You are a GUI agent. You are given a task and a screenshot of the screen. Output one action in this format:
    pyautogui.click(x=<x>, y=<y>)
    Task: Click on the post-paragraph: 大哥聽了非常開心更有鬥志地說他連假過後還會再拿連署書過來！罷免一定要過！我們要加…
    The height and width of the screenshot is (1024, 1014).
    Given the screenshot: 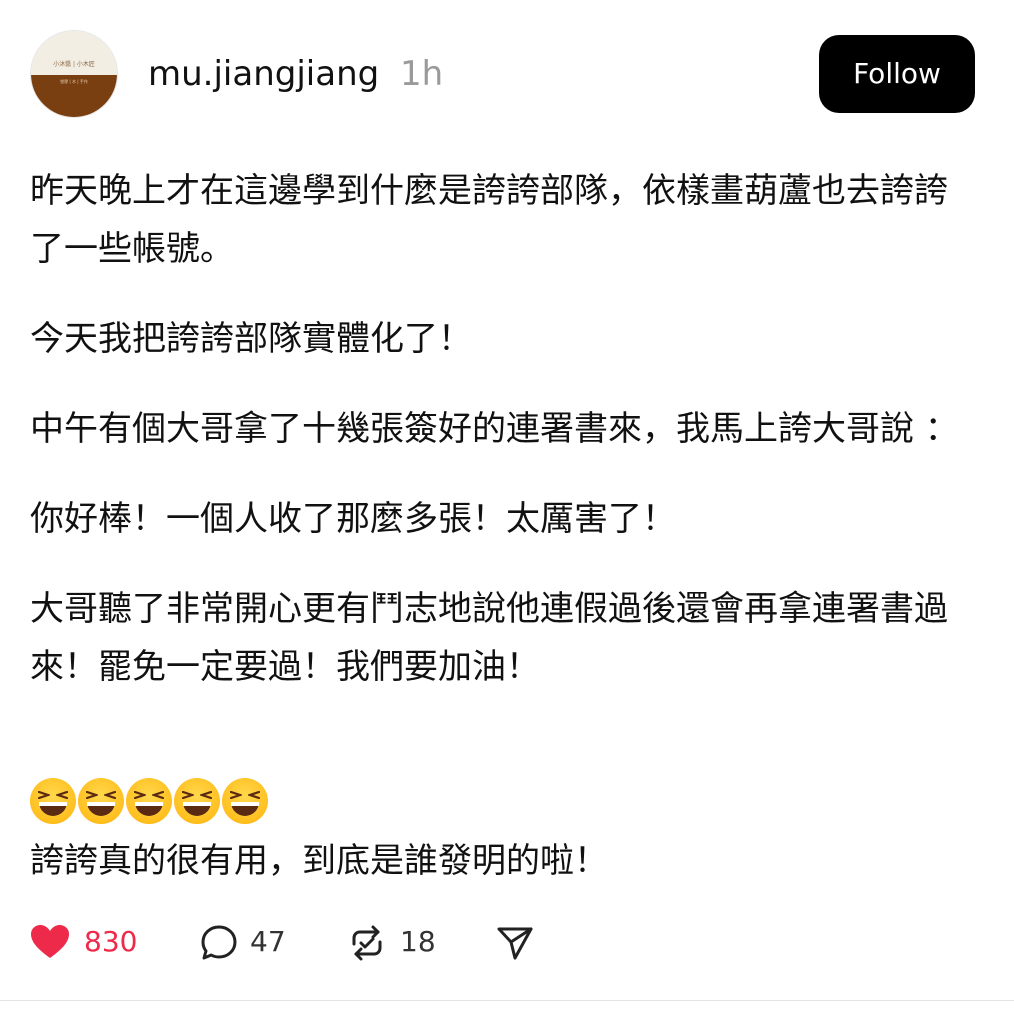 What is the action you would take?
    pyautogui.click(x=489, y=638)
    